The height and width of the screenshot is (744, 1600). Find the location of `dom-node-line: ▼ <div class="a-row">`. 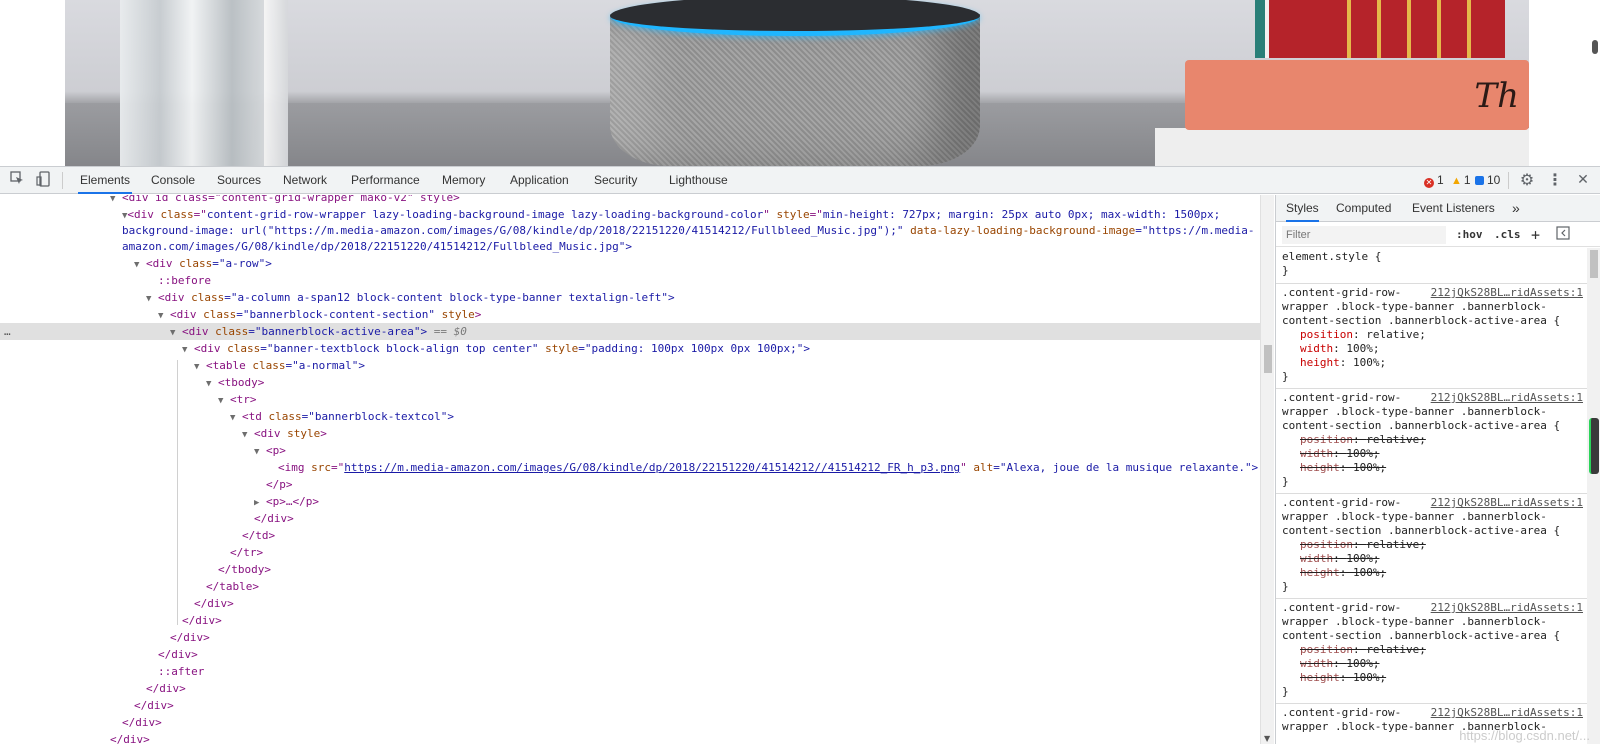

dom-node-line: ▼ <div class="a-row"> is located at coordinates (630, 263).